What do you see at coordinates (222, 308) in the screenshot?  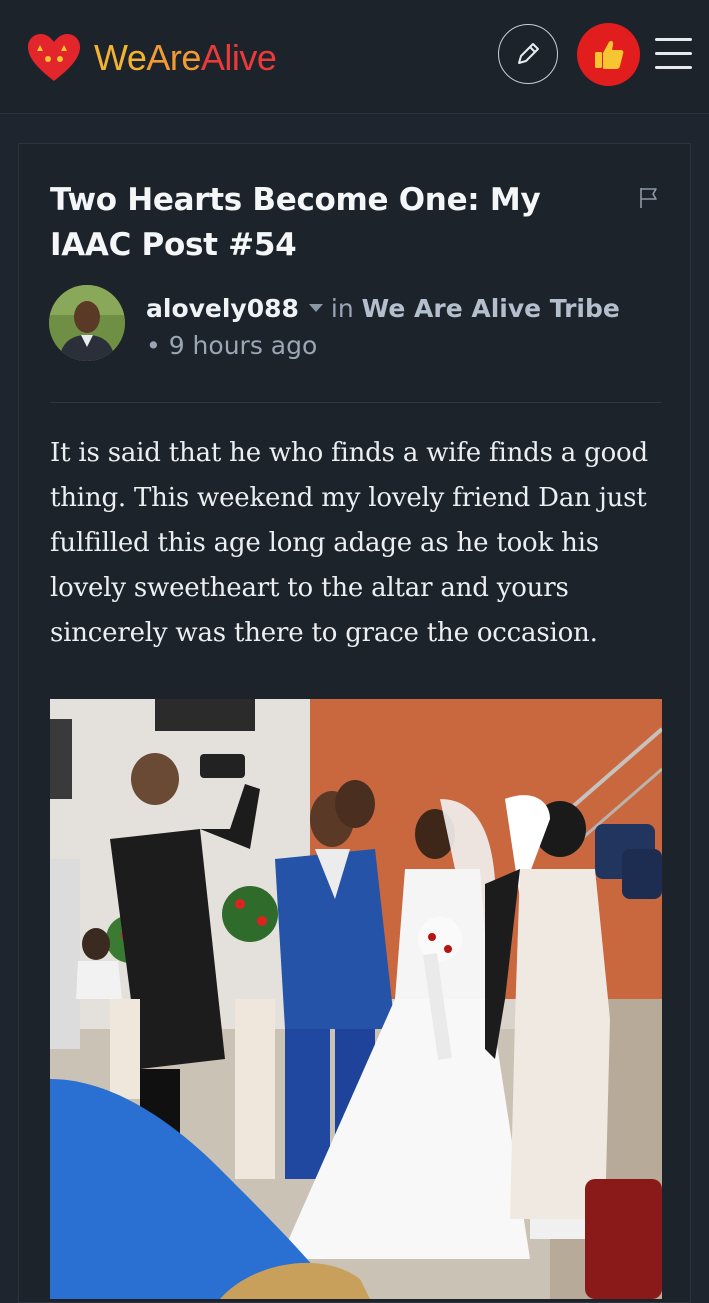 I see `author-name: alovely088` at bounding box center [222, 308].